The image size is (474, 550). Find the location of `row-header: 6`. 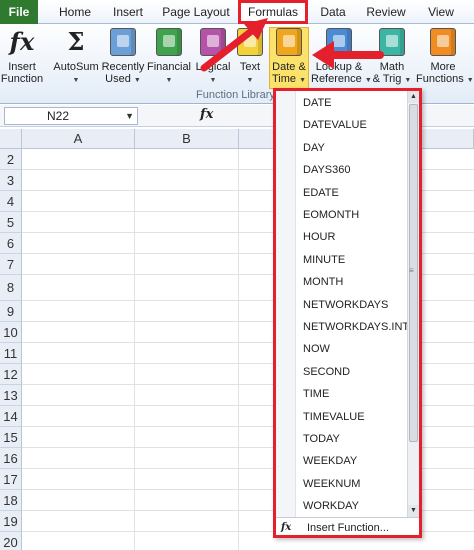

row-header: 6 is located at coordinates (11, 243).